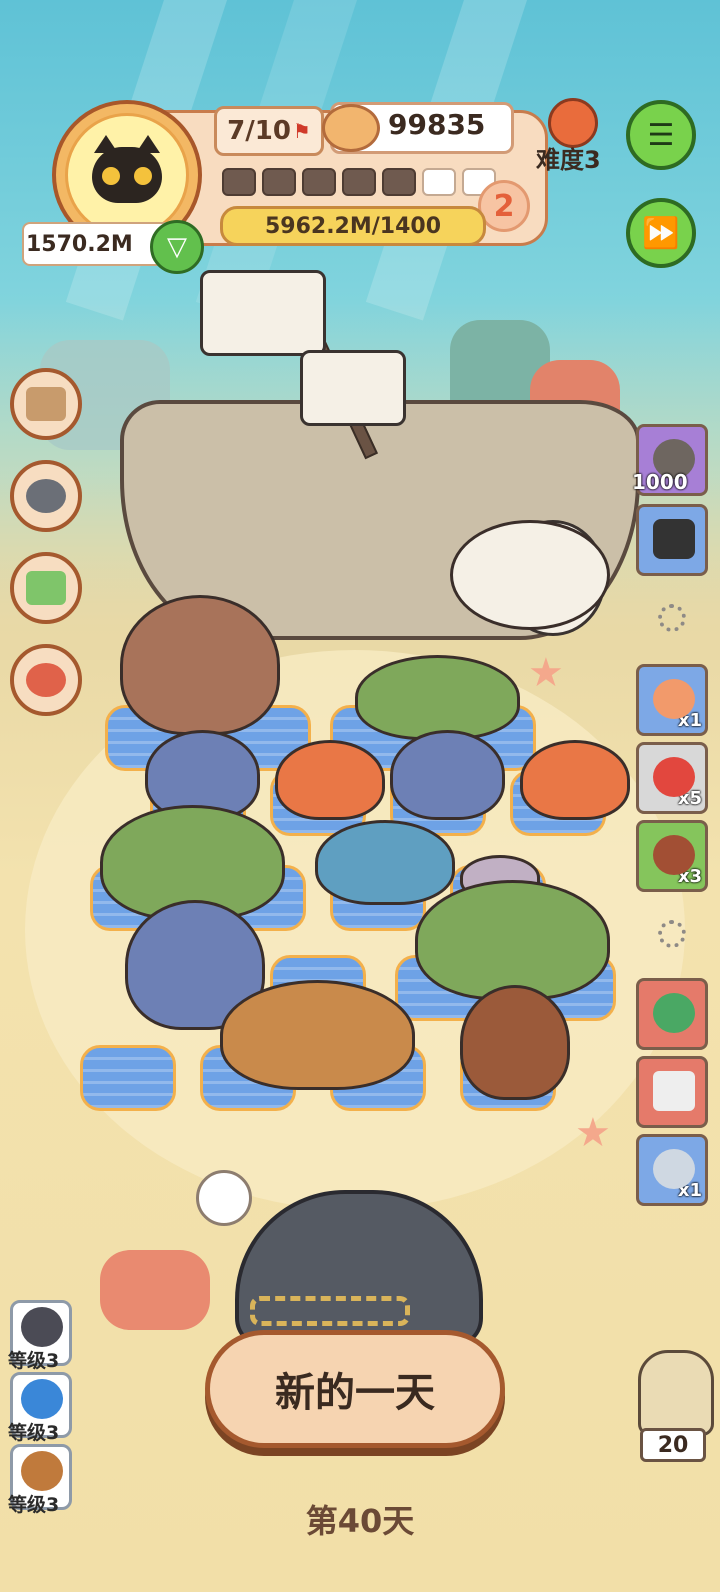 The width and height of the screenshot is (720, 1592). I want to click on pan-icon, so click(46, 496).